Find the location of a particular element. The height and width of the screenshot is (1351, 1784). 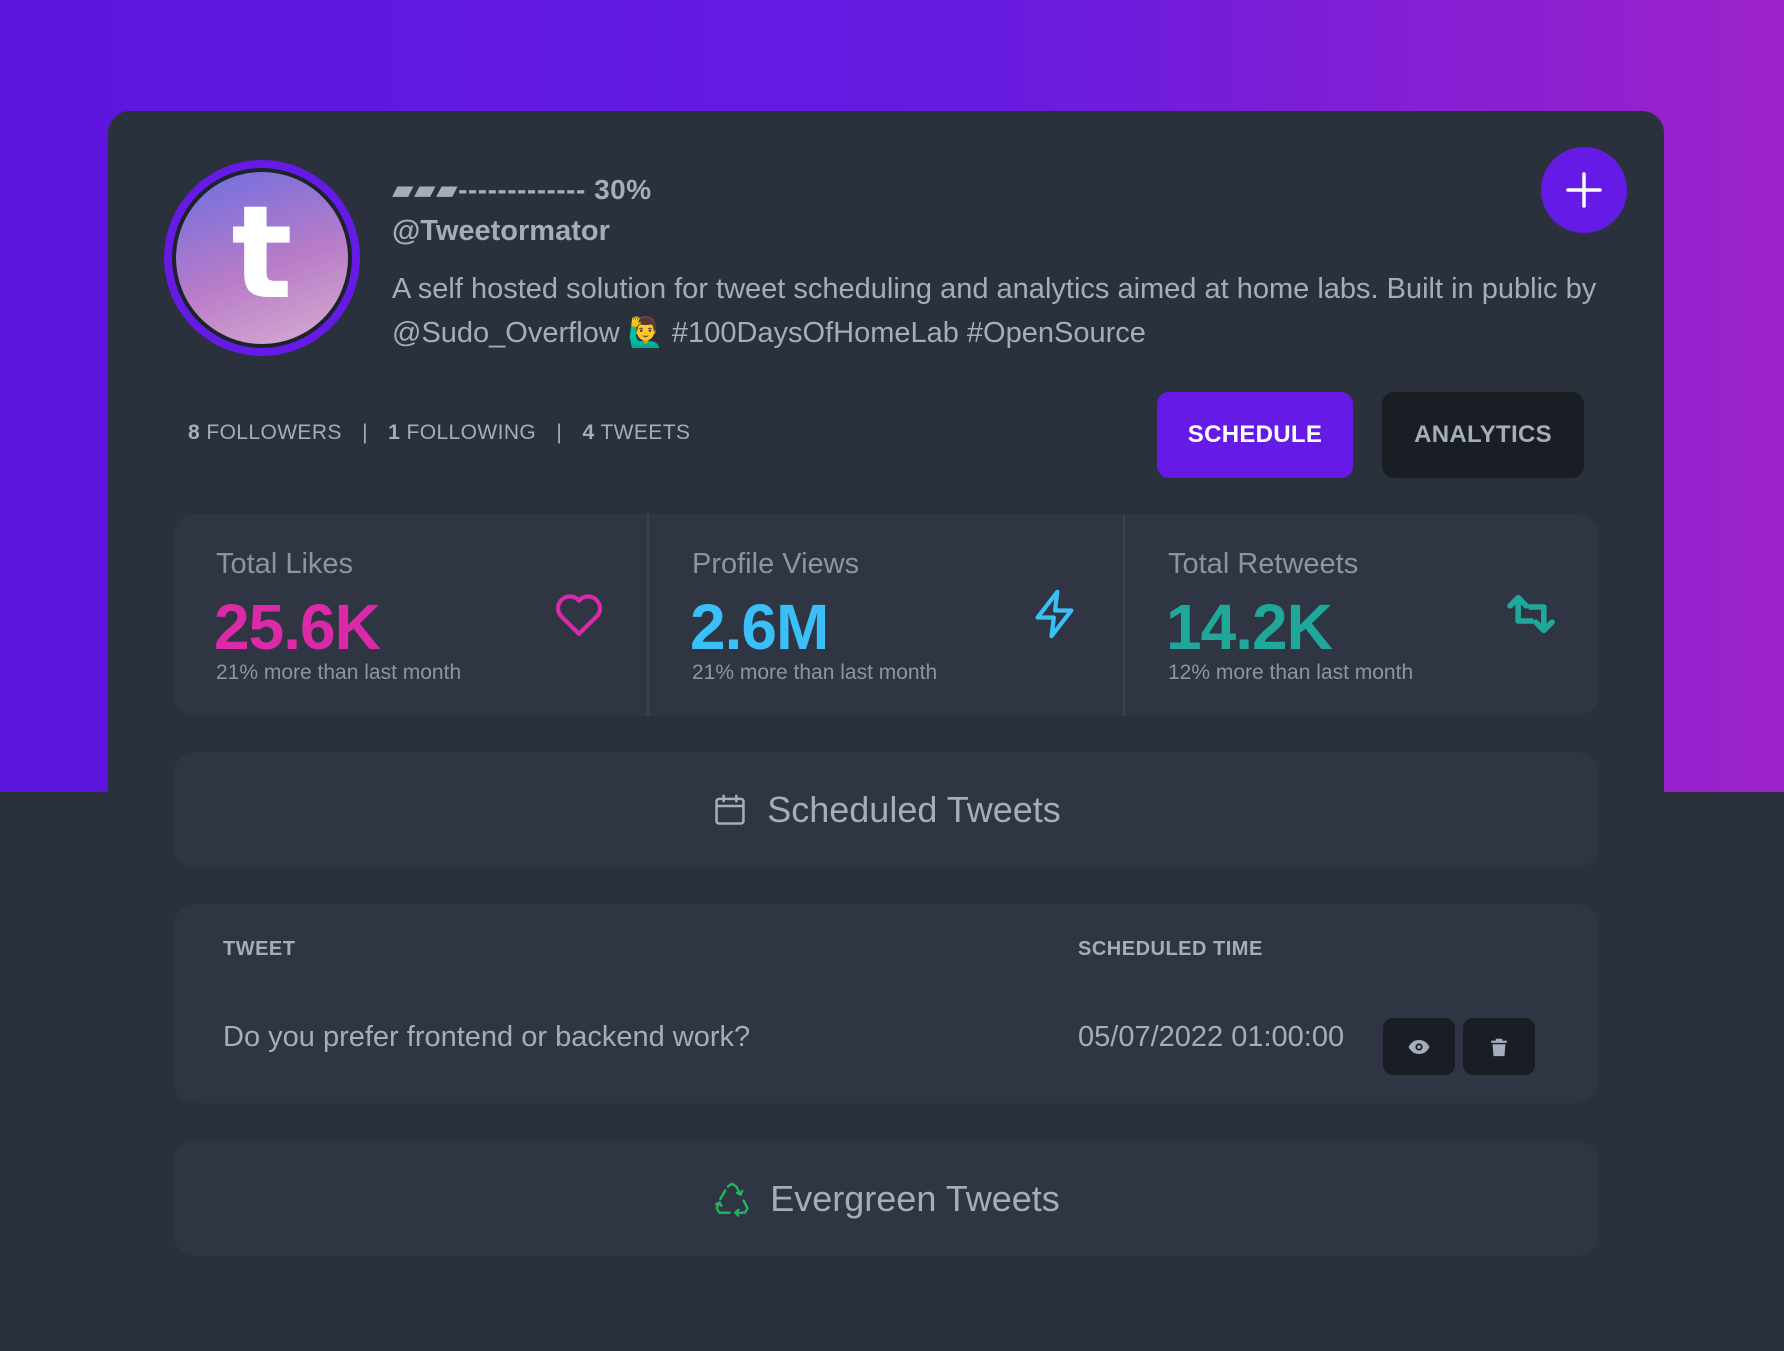

stat-value: 2.6M is located at coordinates (759, 627).